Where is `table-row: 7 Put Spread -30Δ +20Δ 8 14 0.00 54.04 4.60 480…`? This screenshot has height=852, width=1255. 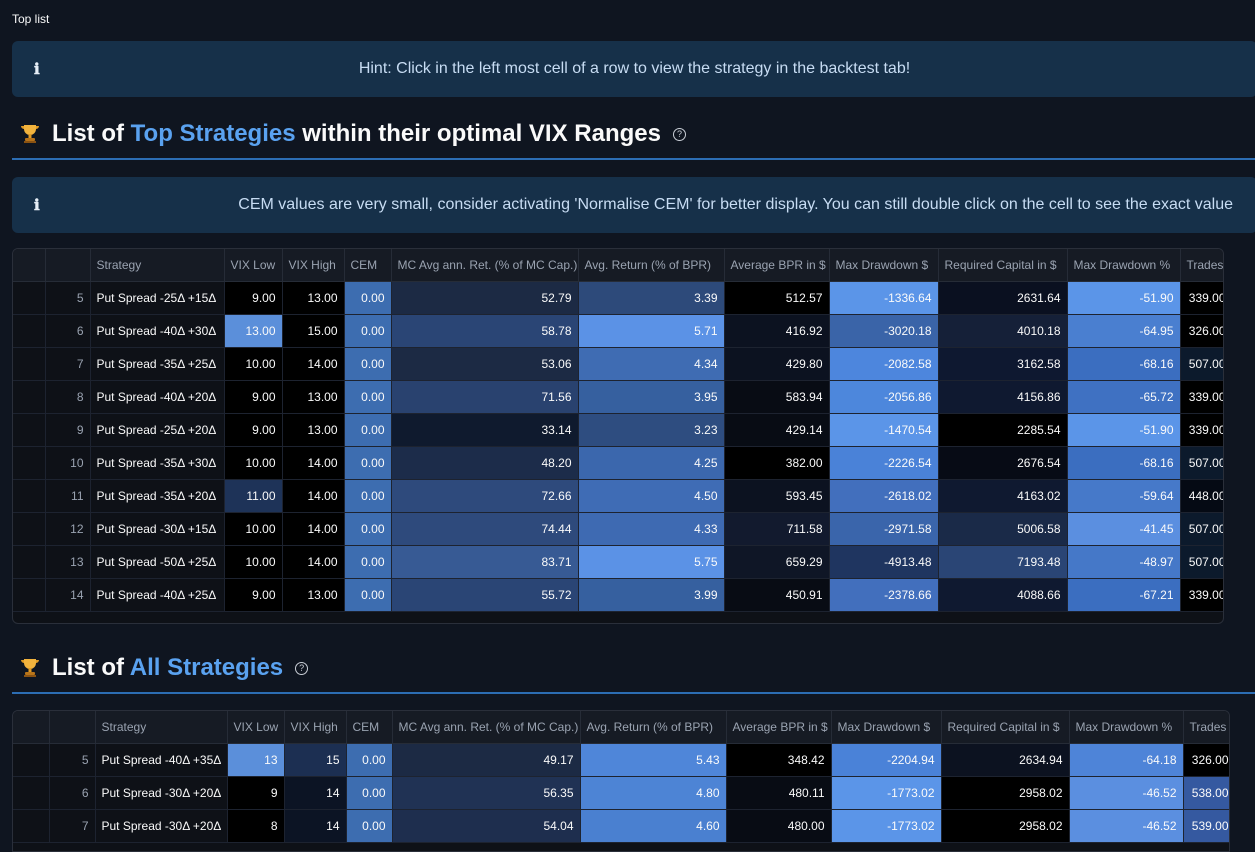 table-row: 7 Put Spread -30Δ +20Δ 8 14 0.00 54.04 4.60 480… is located at coordinates (621, 826).